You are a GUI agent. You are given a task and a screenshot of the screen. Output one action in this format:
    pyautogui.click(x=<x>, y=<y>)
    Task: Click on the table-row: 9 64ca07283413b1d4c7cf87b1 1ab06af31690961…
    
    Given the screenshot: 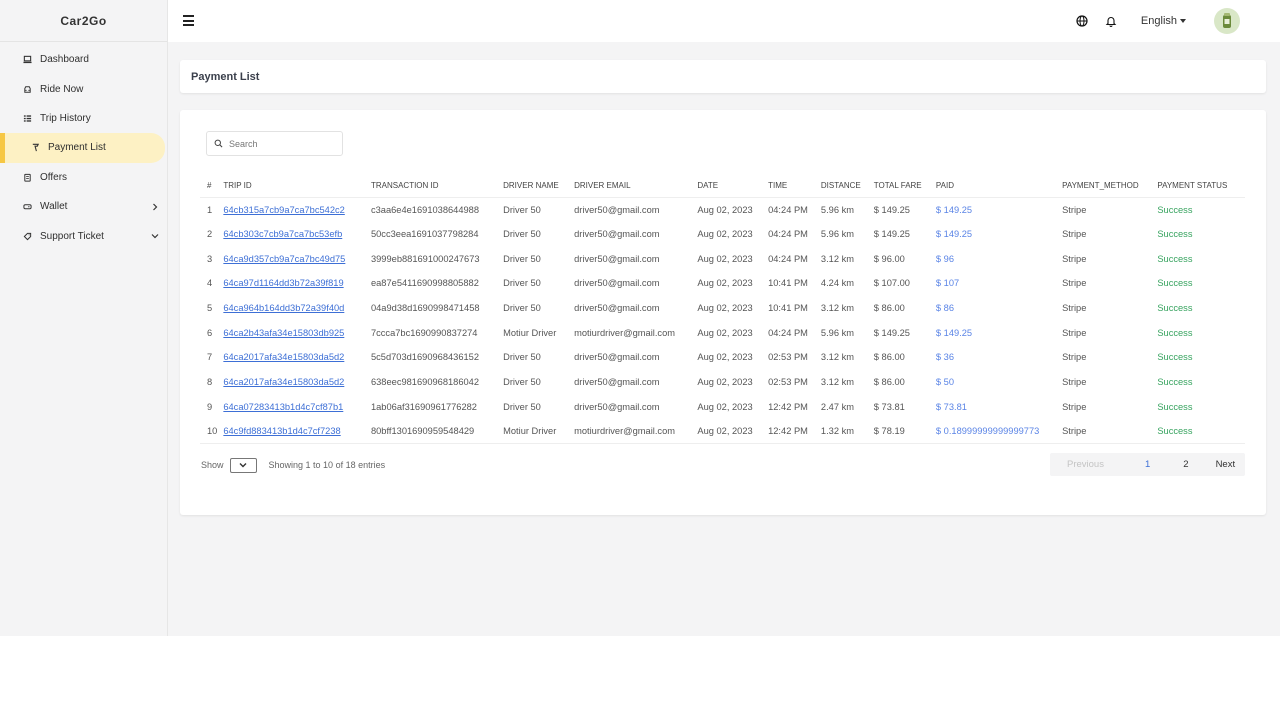 What is the action you would take?
    pyautogui.click(x=722, y=407)
    